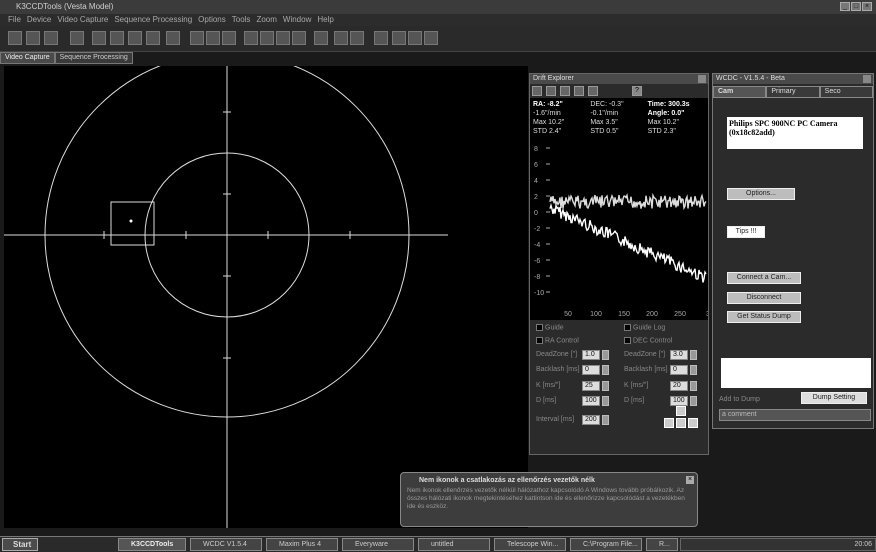  Describe the element at coordinates (591, 386) in the screenshot. I see `k-ra-field: 25` at that location.